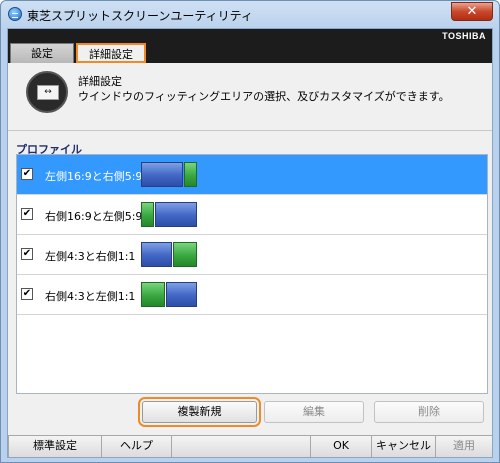 The image size is (500, 463). I want to click on profile-label: 左側16:9と右側5:9, so click(94, 176).